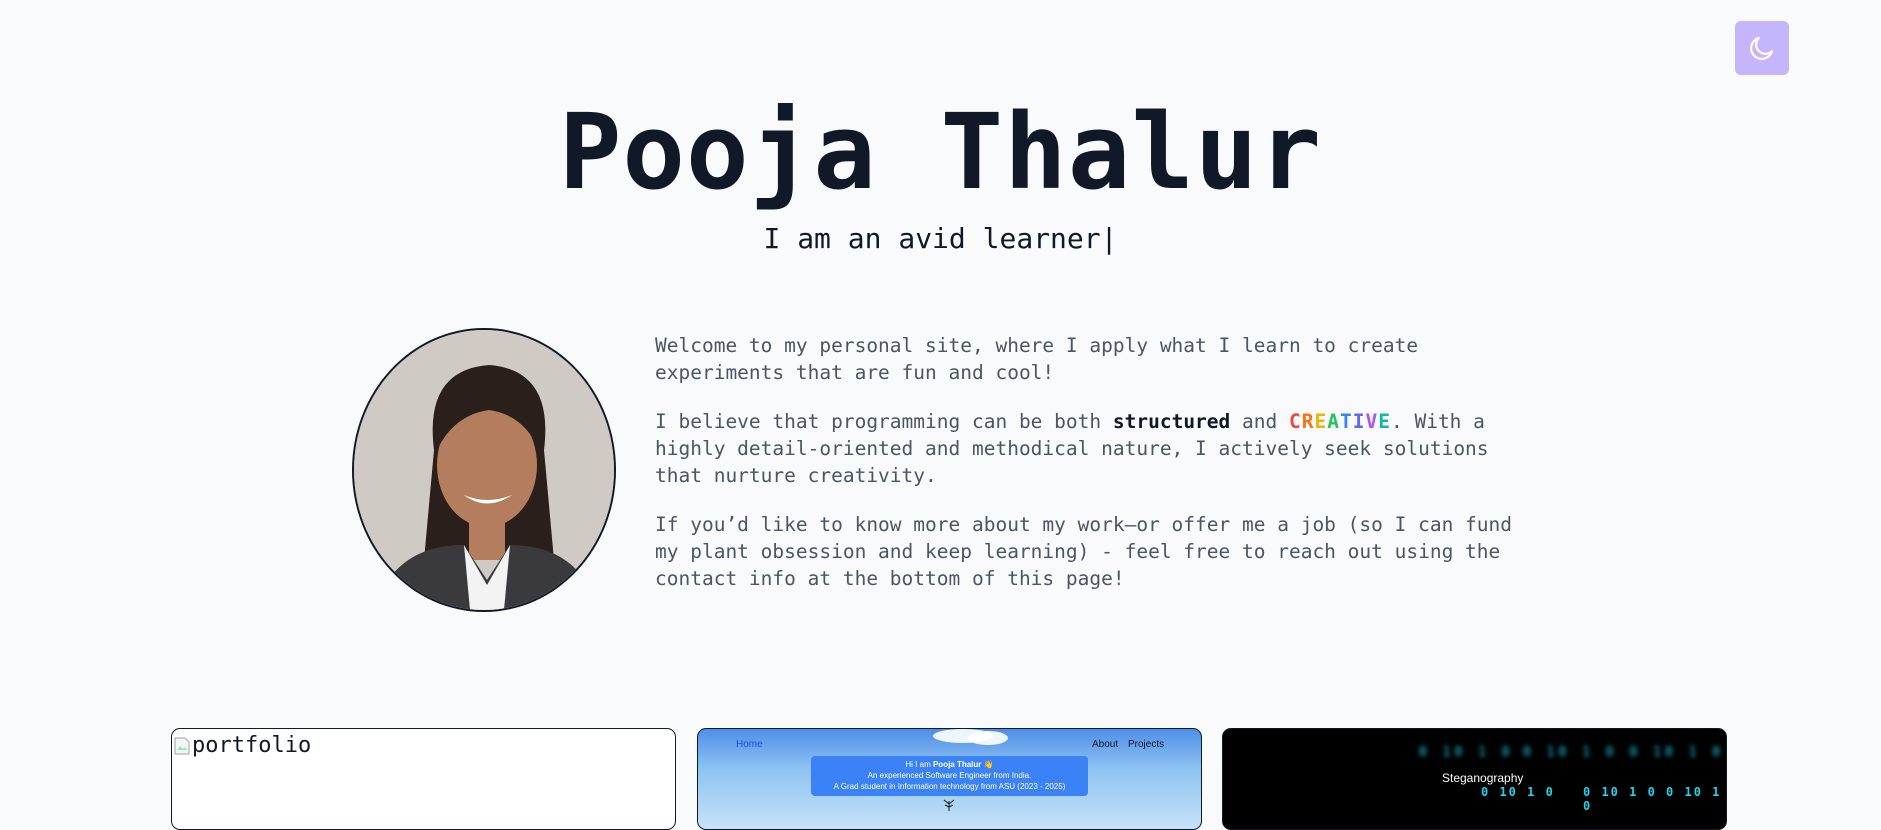 The height and width of the screenshot is (830, 1881). Describe the element at coordinates (1259, 421) in the screenshot. I see `intro-text-segment: and` at that location.